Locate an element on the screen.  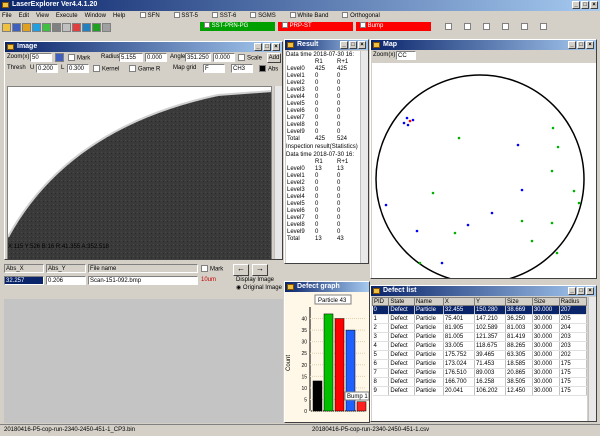
map-zoom-input: CC is located at coordinates (406, 55).